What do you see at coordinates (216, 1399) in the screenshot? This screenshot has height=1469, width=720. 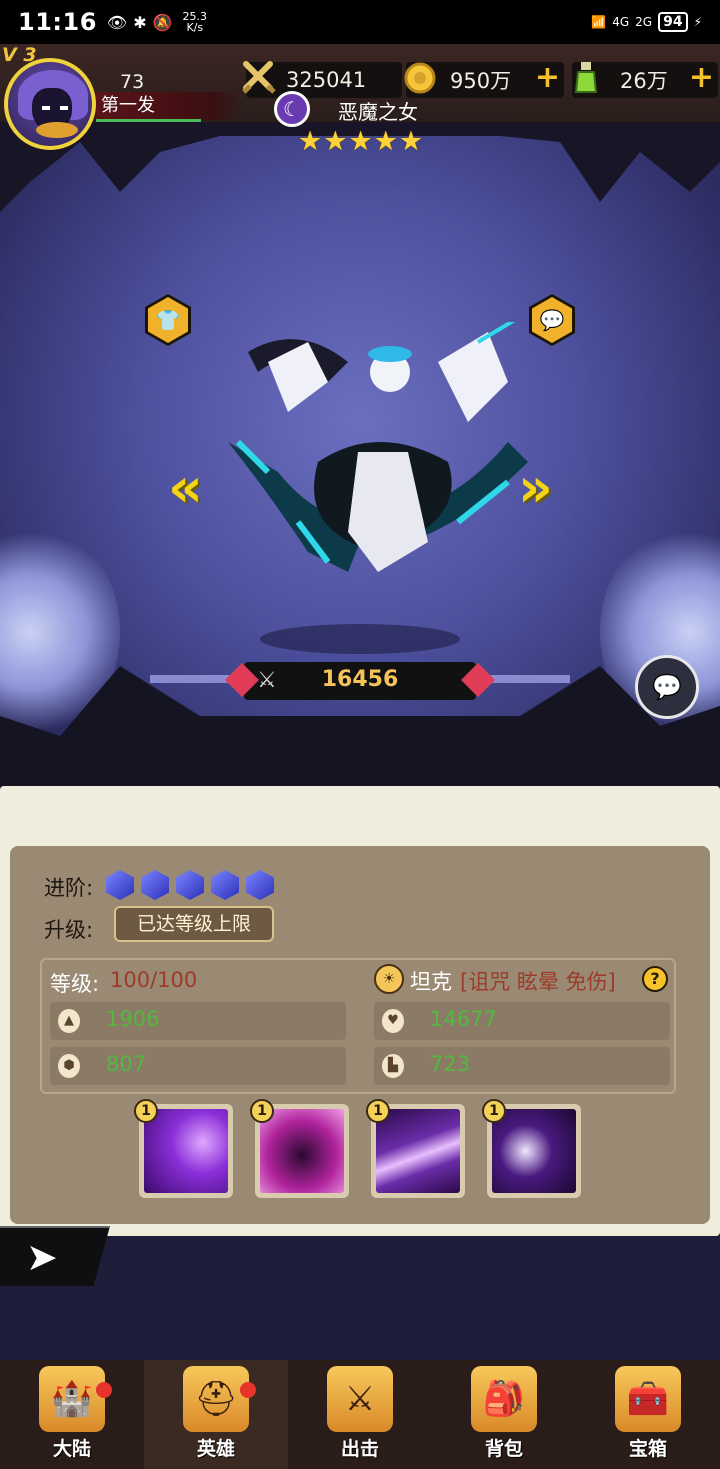 I see `helmet-icon: ⛑` at bounding box center [216, 1399].